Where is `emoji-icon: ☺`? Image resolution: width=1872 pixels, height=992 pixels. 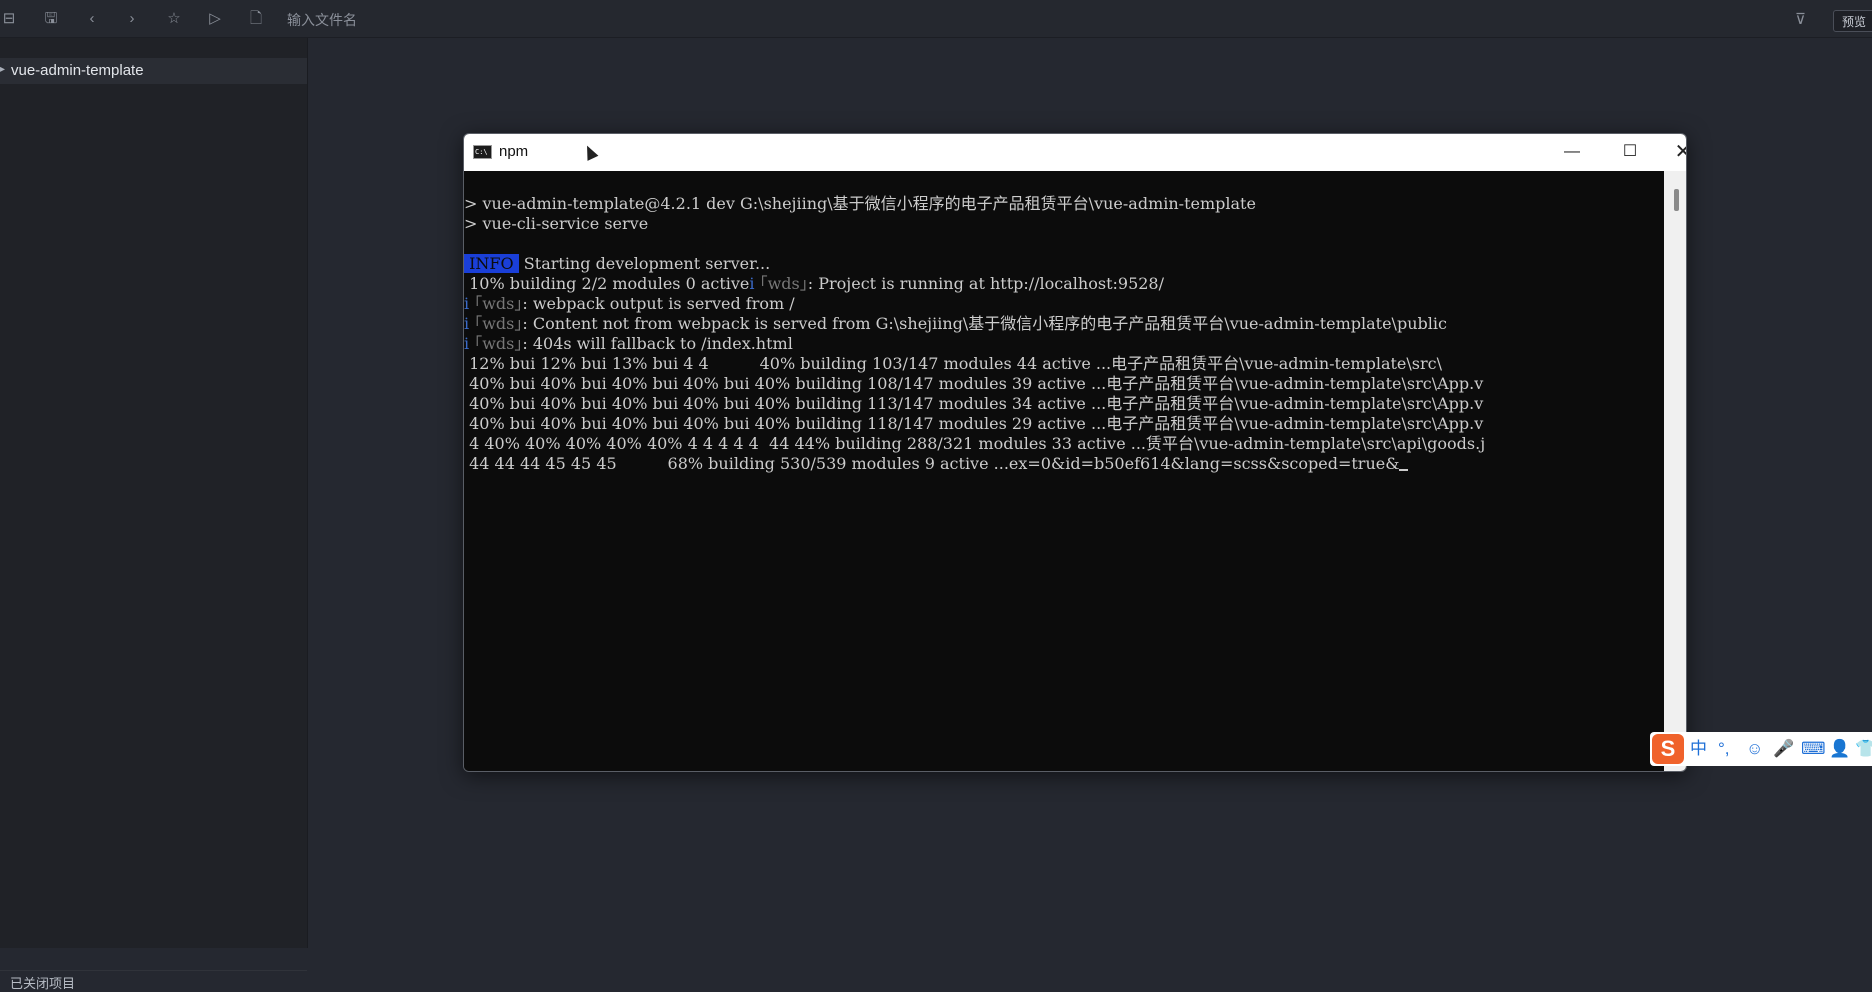
emoji-icon: ☺ is located at coordinates (1754, 749).